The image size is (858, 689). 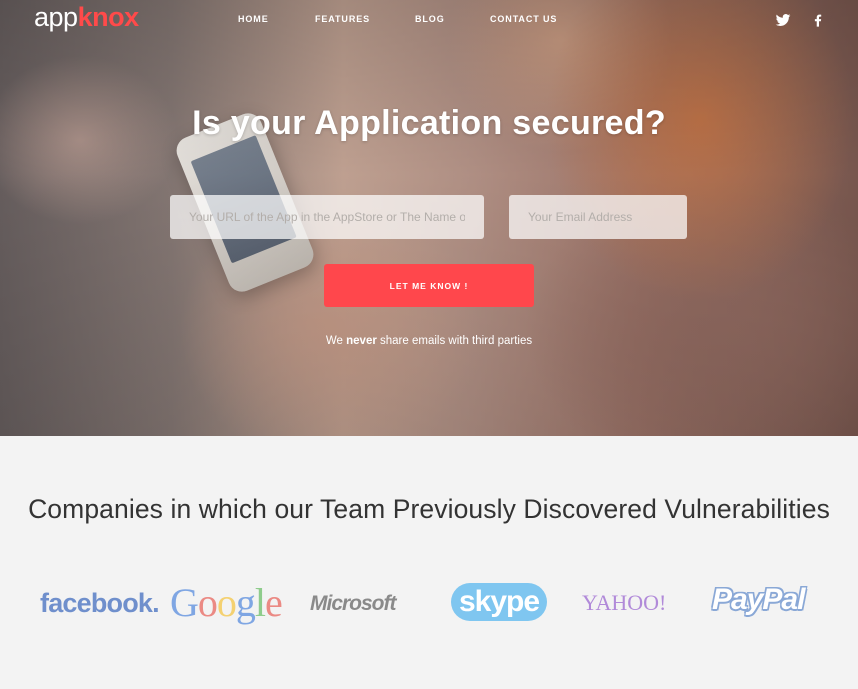 What do you see at coordinates (818, 20) in the screenshot?
I see `facebook-icon` at bounding box center [818, 20].